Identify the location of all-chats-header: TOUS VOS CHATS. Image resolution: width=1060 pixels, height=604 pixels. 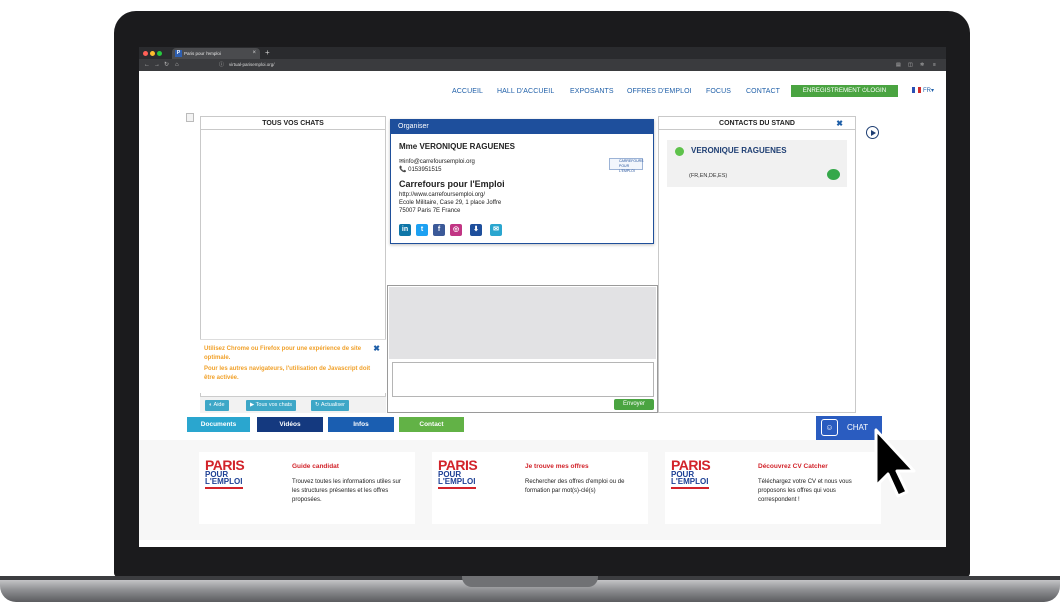
(293, 123).